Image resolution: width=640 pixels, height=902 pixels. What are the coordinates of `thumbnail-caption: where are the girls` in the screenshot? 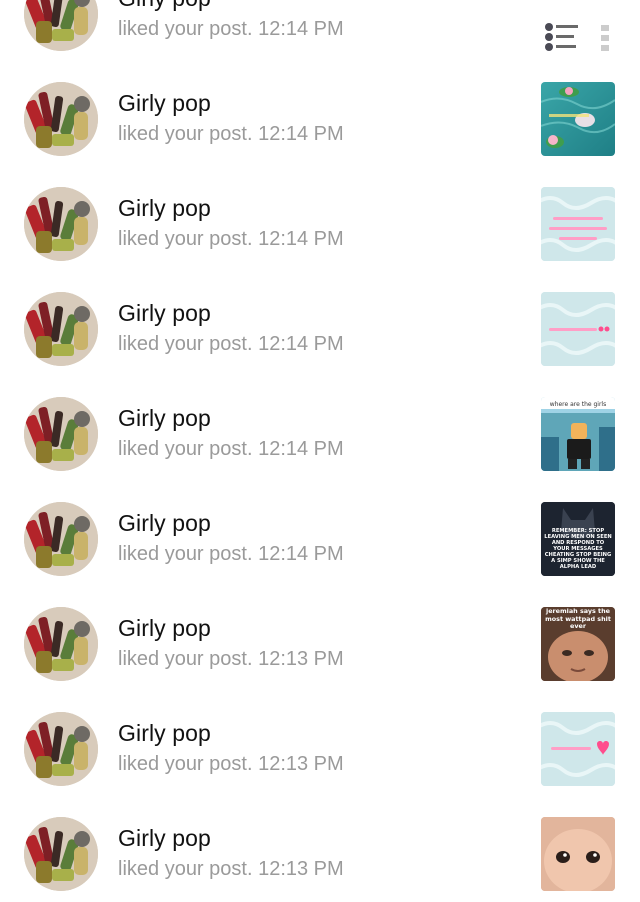 It's located at (578, 404).